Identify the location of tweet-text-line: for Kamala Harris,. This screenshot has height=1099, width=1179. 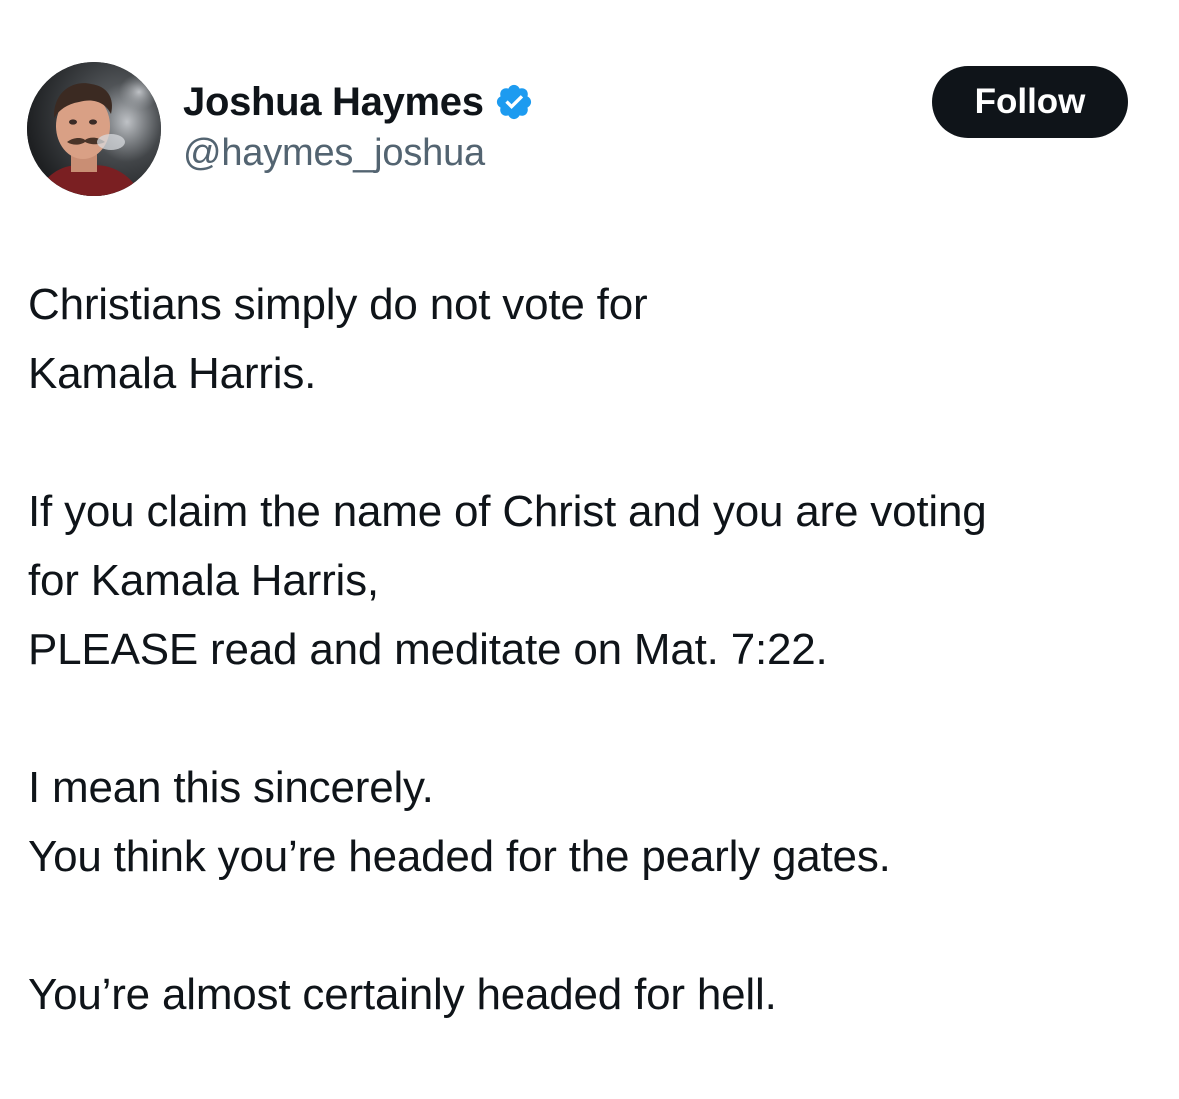
(203, 580).